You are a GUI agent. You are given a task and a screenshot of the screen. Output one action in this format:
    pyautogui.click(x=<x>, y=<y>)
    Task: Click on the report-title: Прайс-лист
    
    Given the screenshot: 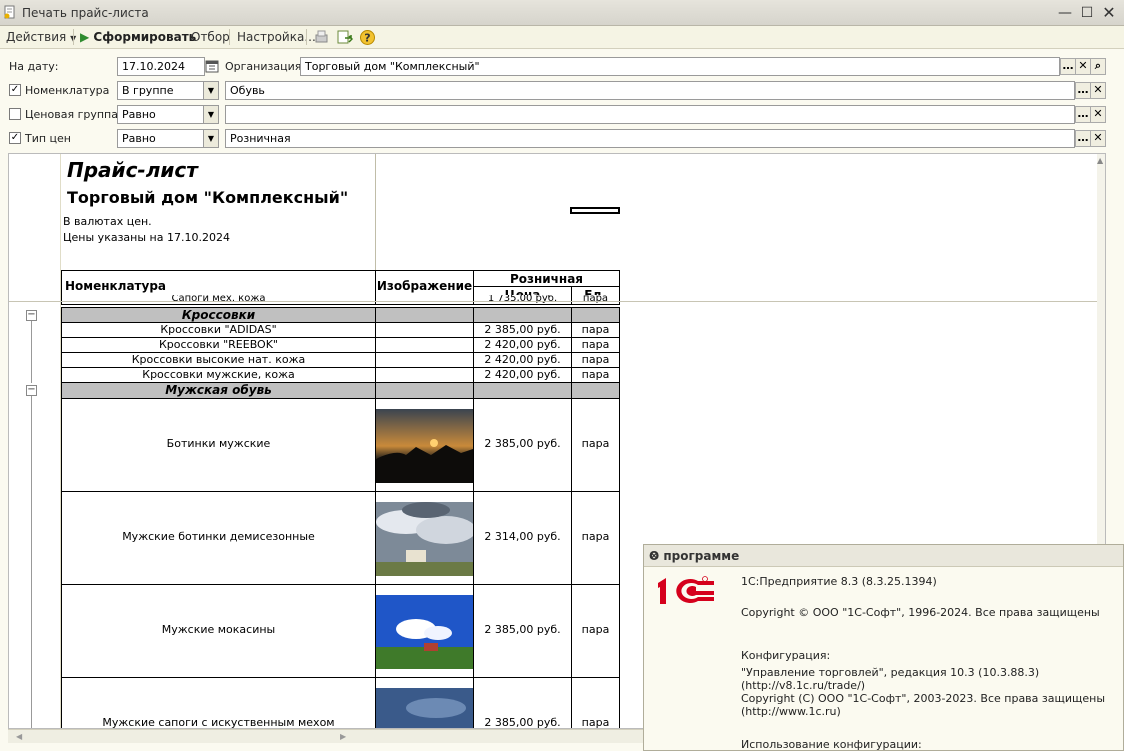 What is the action you would take?
    pyautogui.click(x=132, y=170)
    